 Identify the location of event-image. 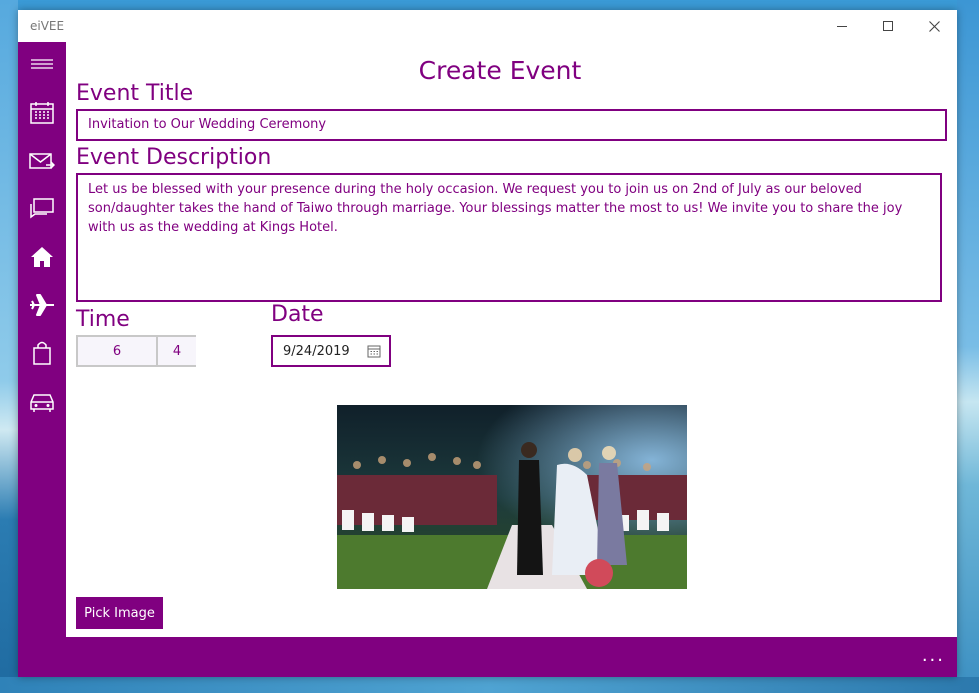
(512, 497).